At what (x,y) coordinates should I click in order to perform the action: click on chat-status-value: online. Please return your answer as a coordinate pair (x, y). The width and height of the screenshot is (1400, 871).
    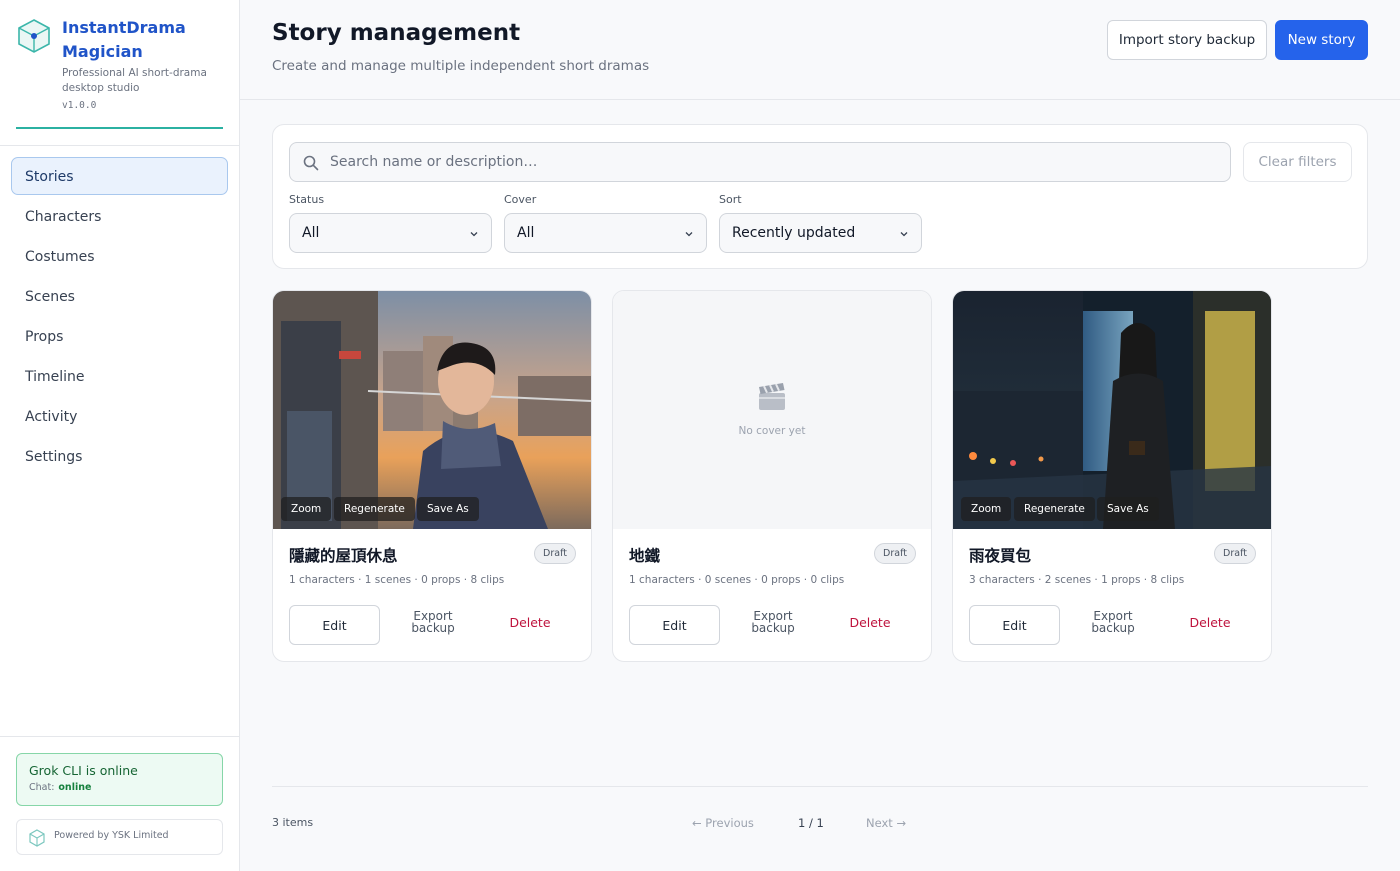
    Looking at the image, I should click on (75, 787).